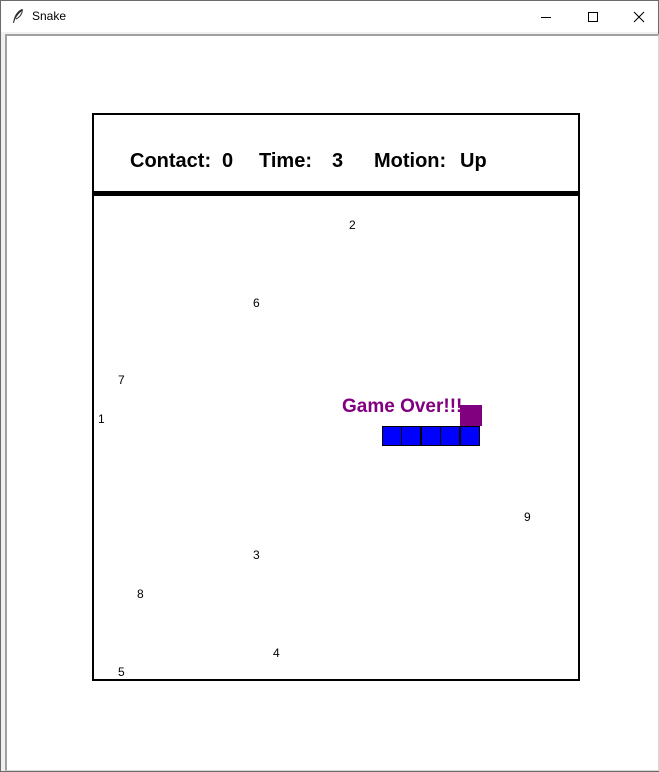 The width and height of the screenshot is (659, 772). I want to click on maximize-icon, so click(593, 16).